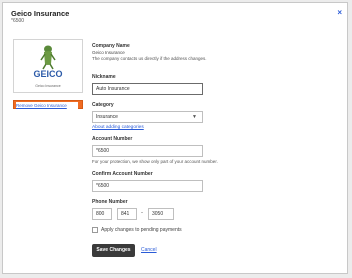  I want to click on nickname-input: Auto Insurance, so click(147, 89).